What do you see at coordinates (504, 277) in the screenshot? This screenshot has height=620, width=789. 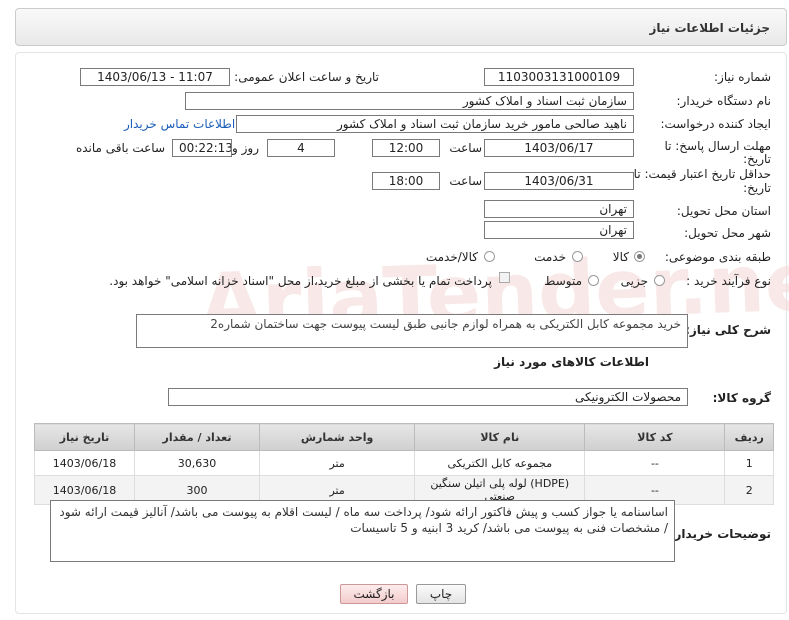 I see `treasury-payment-checkbox` at bounding box center [504, 277].